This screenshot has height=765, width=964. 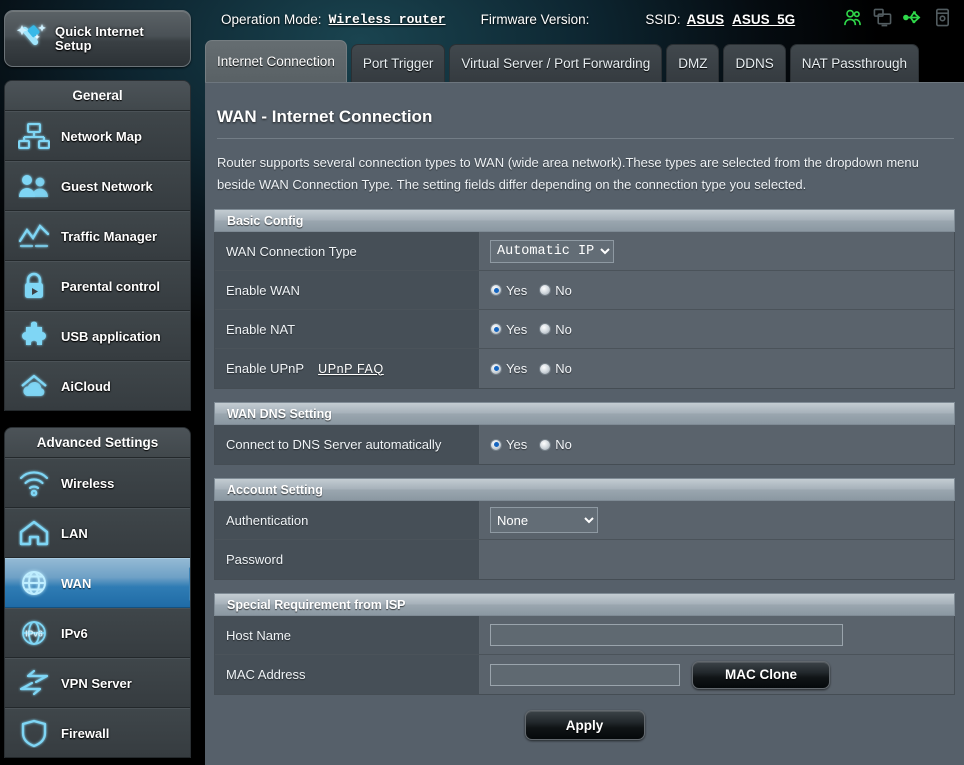 I want to click on sidebar-item-aicloud: AiCloud, so click(x=97, y=386).